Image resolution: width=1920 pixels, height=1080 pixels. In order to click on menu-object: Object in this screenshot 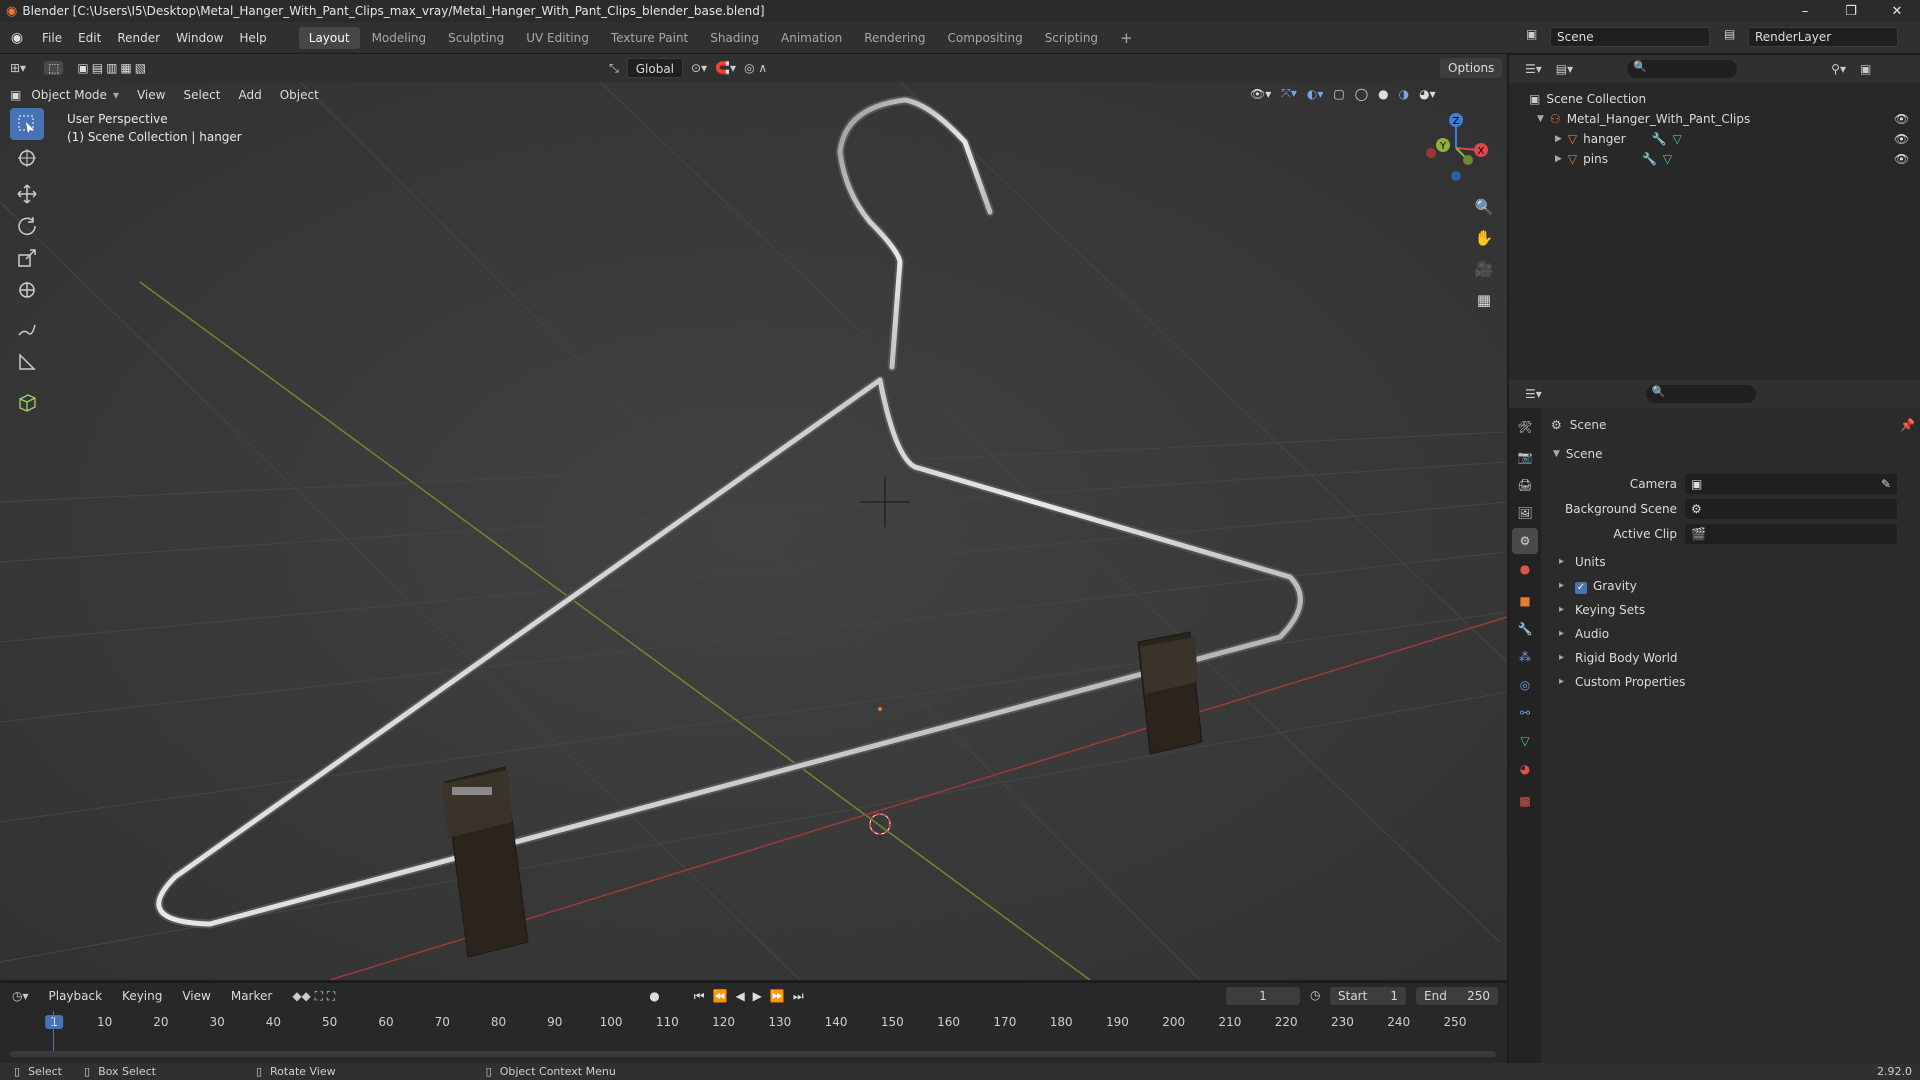, I will do `click(299, 95)`.